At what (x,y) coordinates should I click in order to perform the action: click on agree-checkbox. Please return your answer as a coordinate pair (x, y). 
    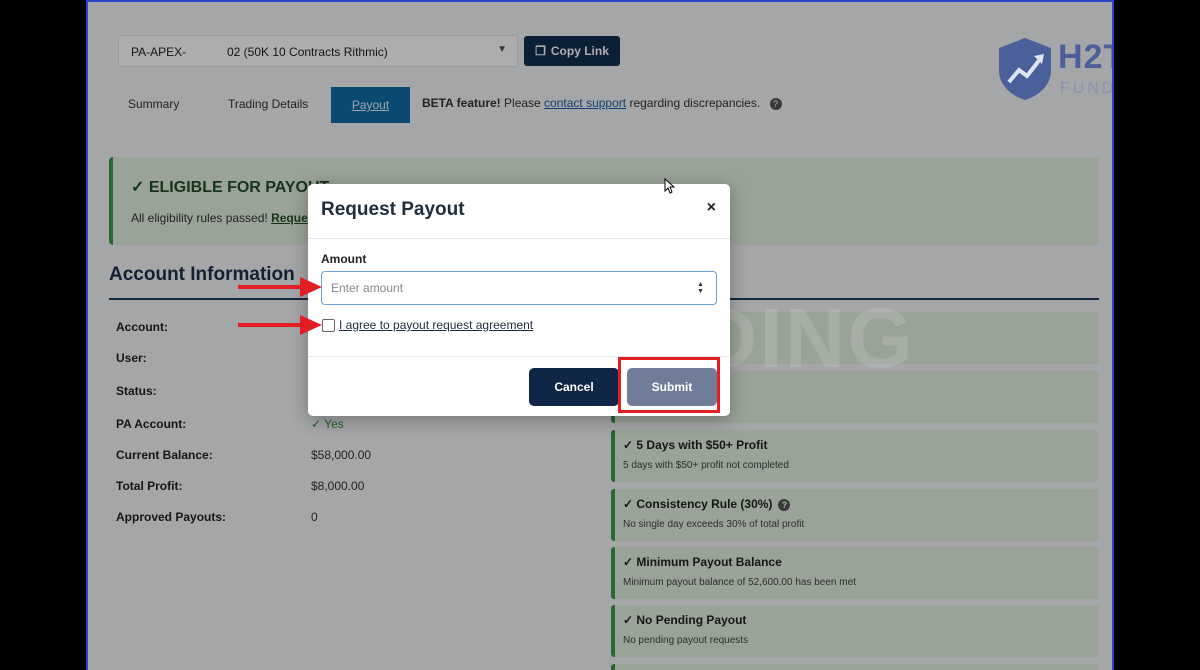
    Looking at the image, I should click on (328, 325).